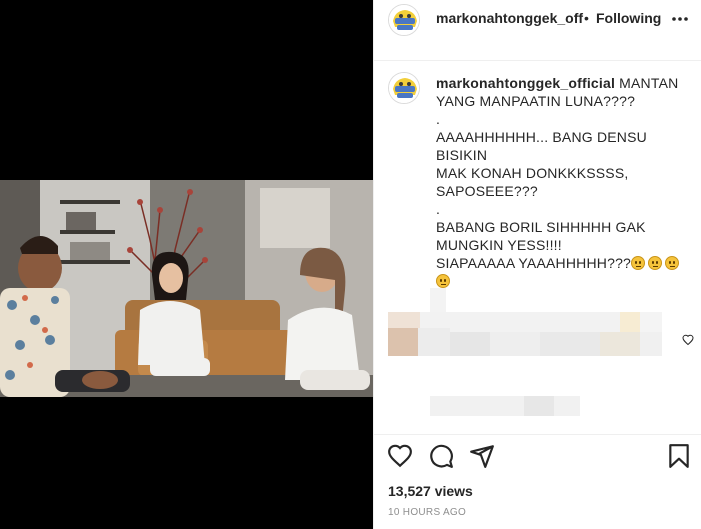 The image size is (701, 529). What do you see at coordinates (509, 18) in the screenshot?
I see `post-username: markonahtonggek_off` at bounding box center [509, 18].